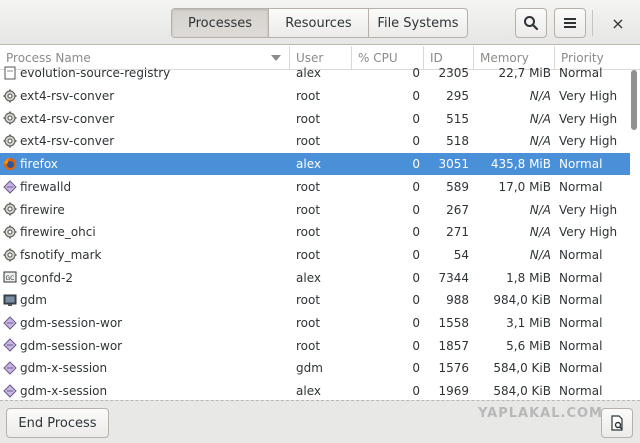 The width and height of the screenshot is (640, 443). I want to click on process-id: 988, so click(457, 300).